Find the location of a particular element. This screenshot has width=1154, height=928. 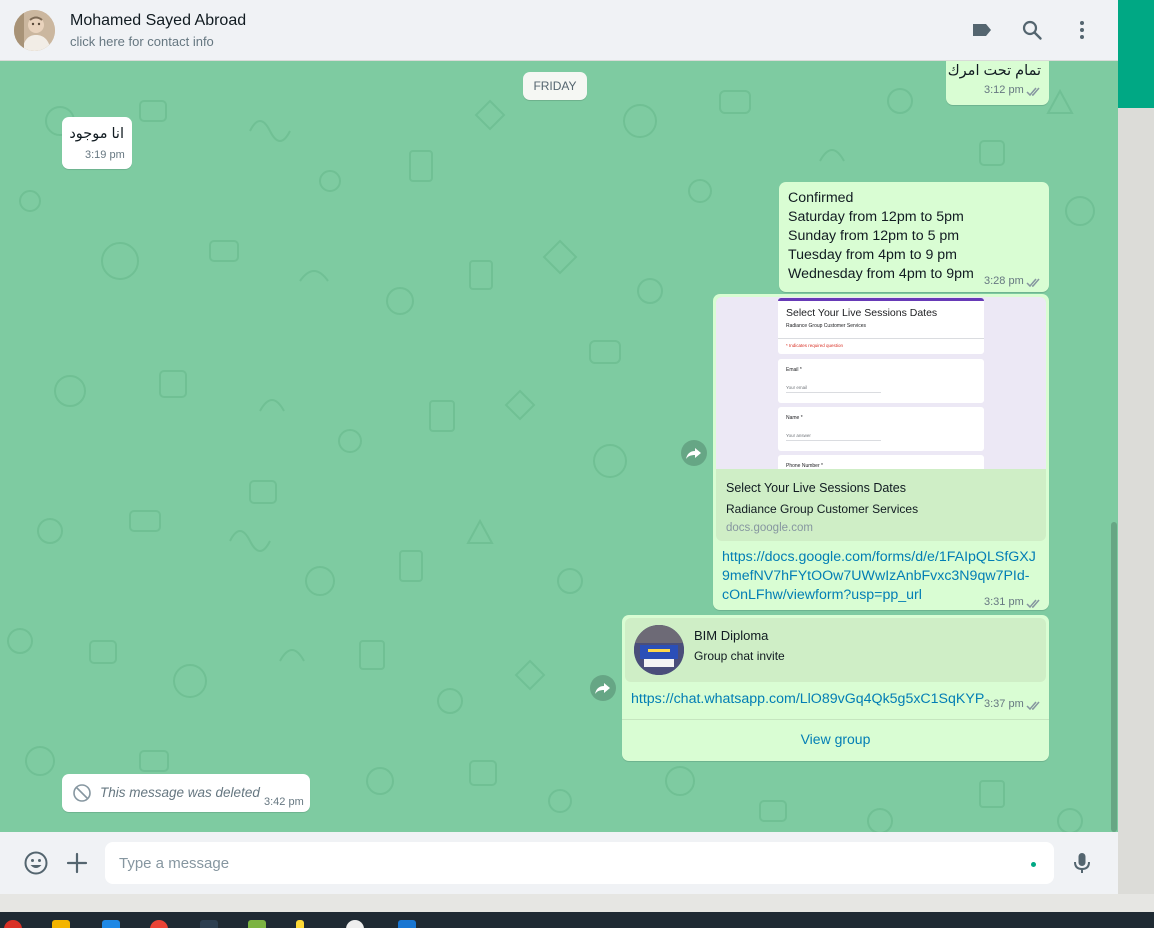

message-input is located at coordinates (579, 863).